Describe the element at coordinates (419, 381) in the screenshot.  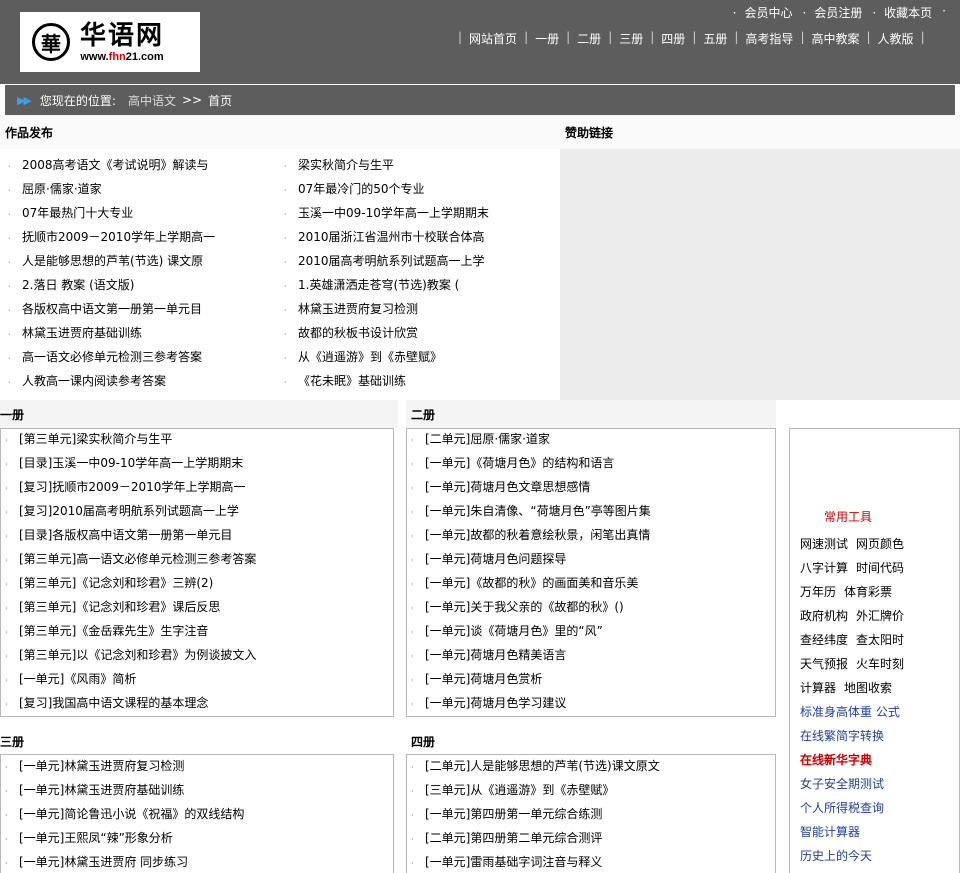
I see `works-item: · 《花未眠》基础训练` at that location.